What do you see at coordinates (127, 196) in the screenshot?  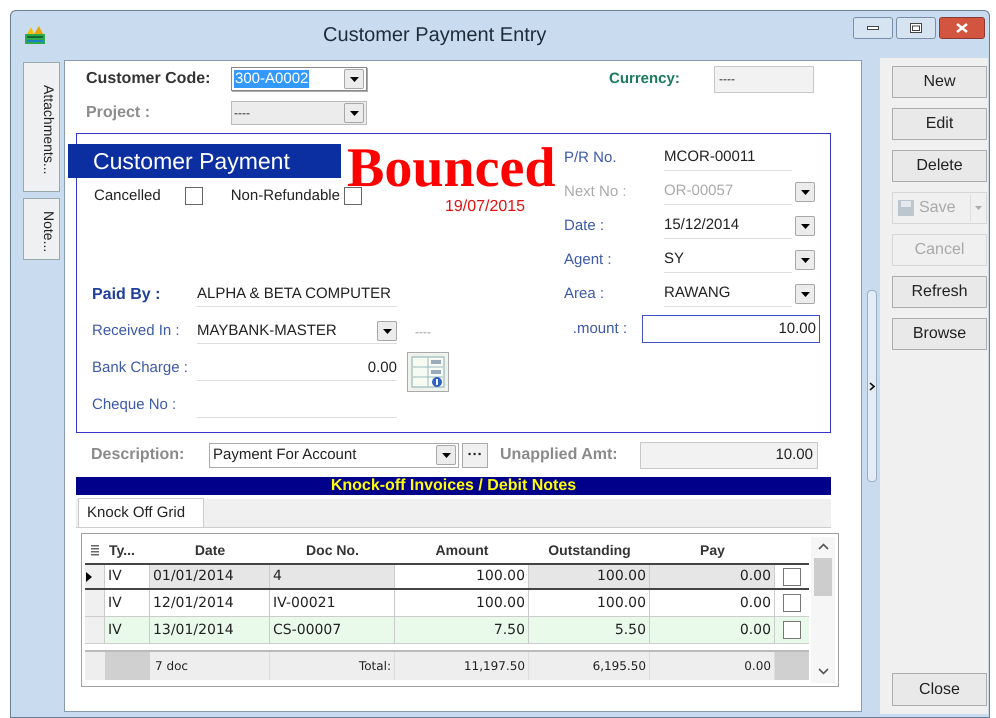 I see `checkbox-label: Cancelled` at bounding box center [127, 196].